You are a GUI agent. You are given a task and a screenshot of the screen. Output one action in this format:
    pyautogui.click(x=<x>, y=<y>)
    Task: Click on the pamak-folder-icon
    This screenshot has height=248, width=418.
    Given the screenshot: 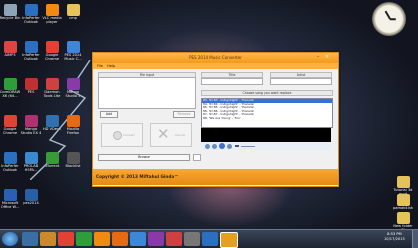 What is the action you would take?
    pyautogui.click(x=403, y=200)
    